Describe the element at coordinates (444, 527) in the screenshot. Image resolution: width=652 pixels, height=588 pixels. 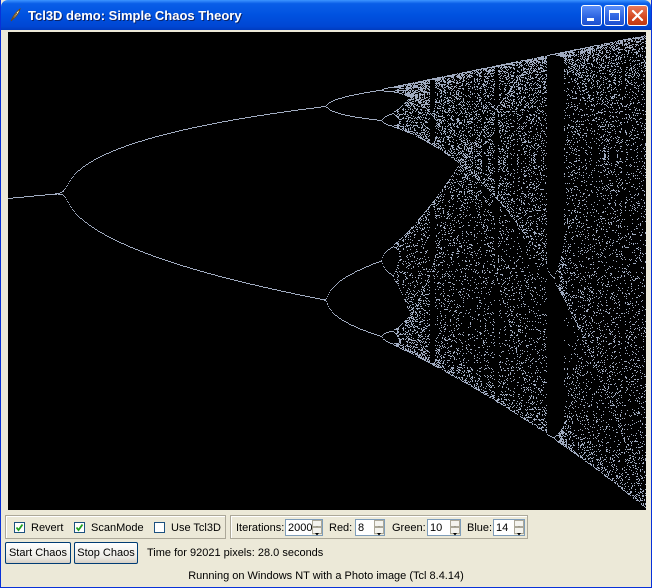
I see `green-spinbox: 10` at that location.